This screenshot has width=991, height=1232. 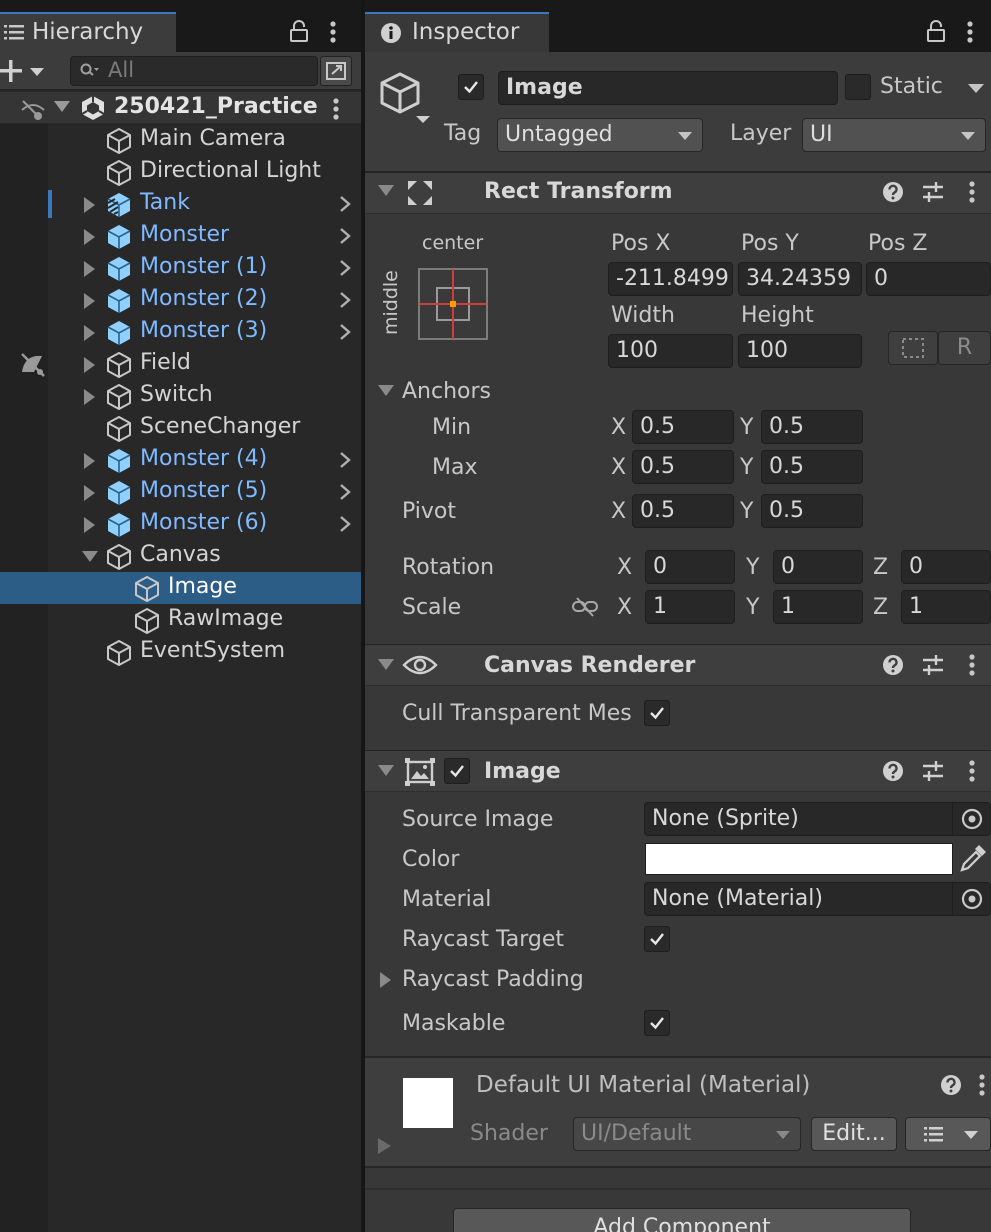 I want to click on scene-visibility-icon, so click(x=33, y=110).